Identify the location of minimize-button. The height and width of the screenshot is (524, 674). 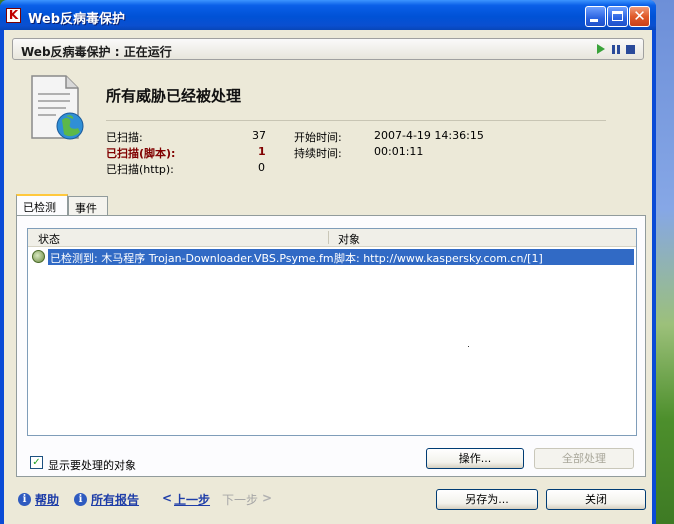
(595, 16).